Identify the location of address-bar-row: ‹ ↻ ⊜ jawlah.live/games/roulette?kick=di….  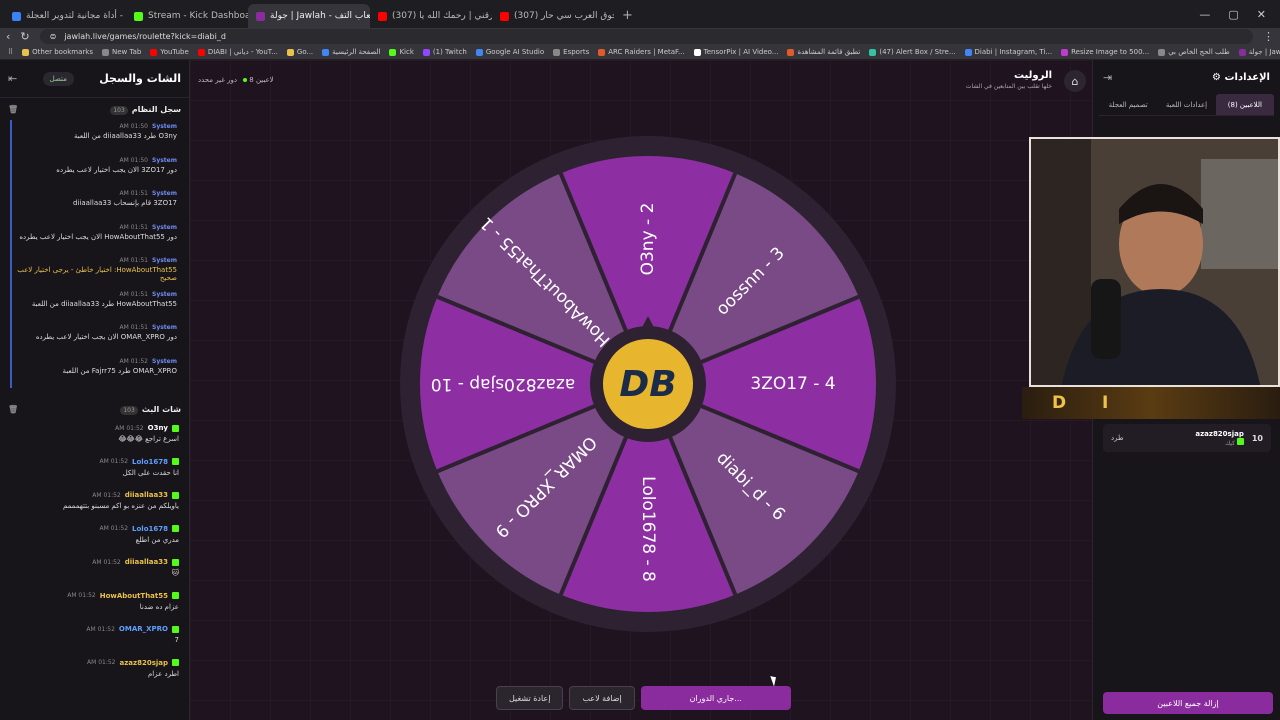
(640, 36).